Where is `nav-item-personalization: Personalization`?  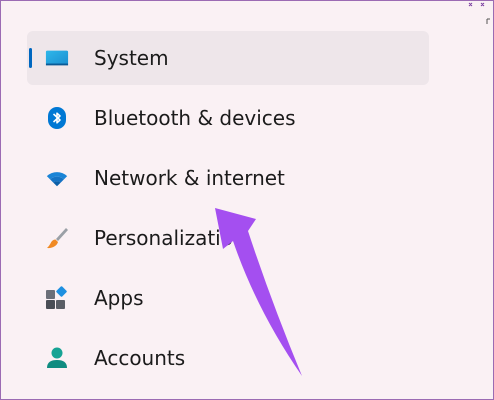
nav-item-personalization: Personalization is located at coordinates (228, 238).